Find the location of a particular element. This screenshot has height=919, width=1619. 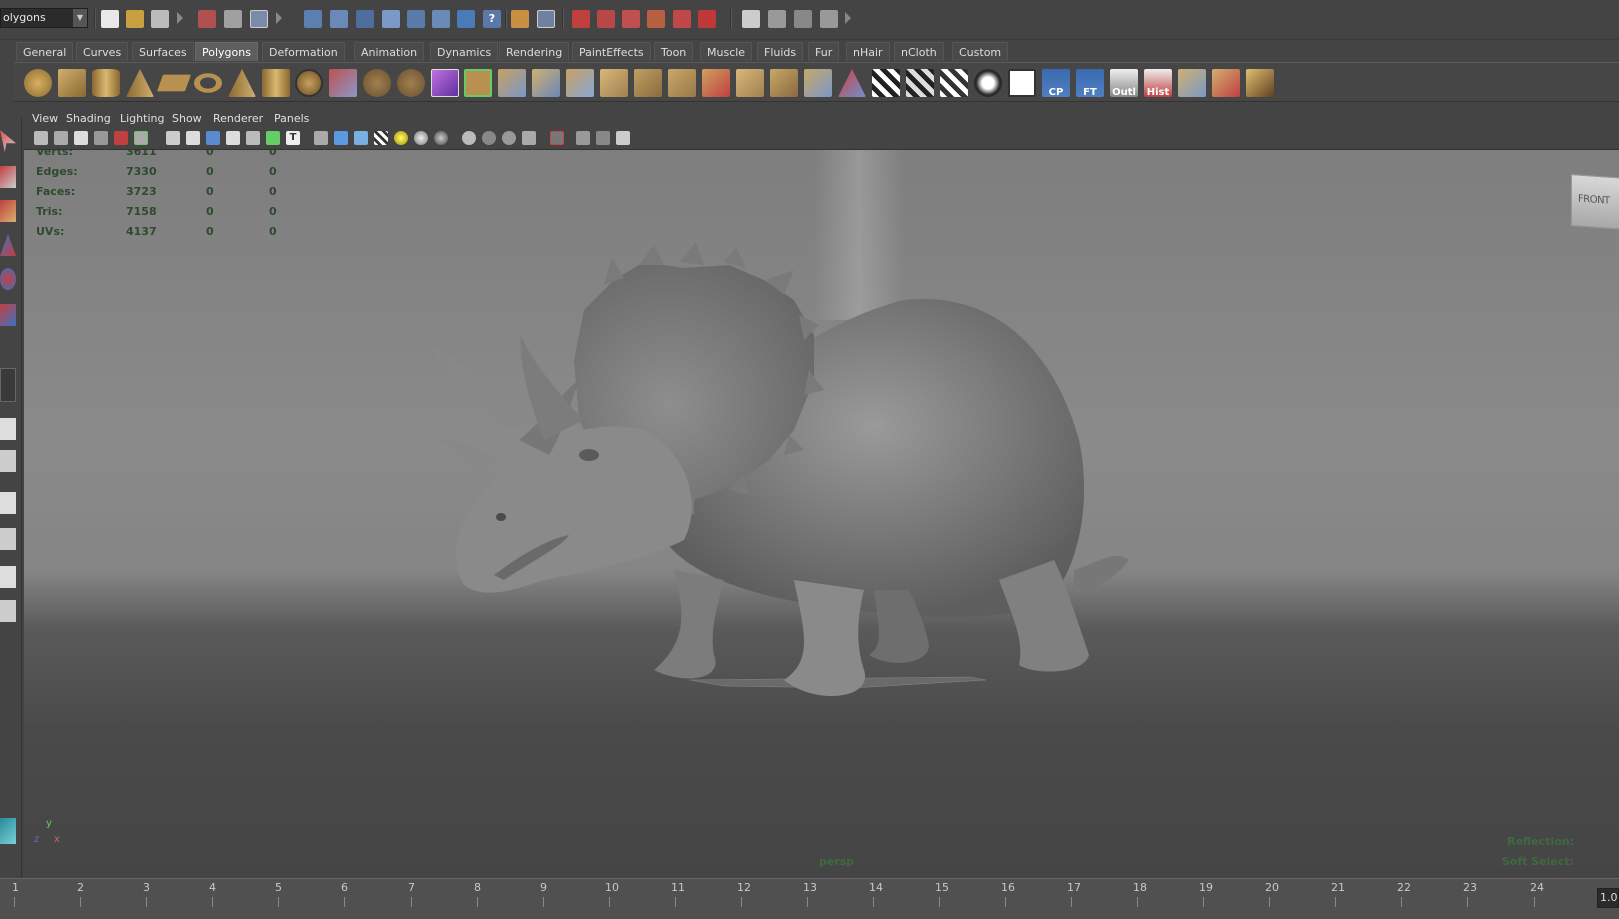

tab-fur: Fur is located at coordinates (824, 51).